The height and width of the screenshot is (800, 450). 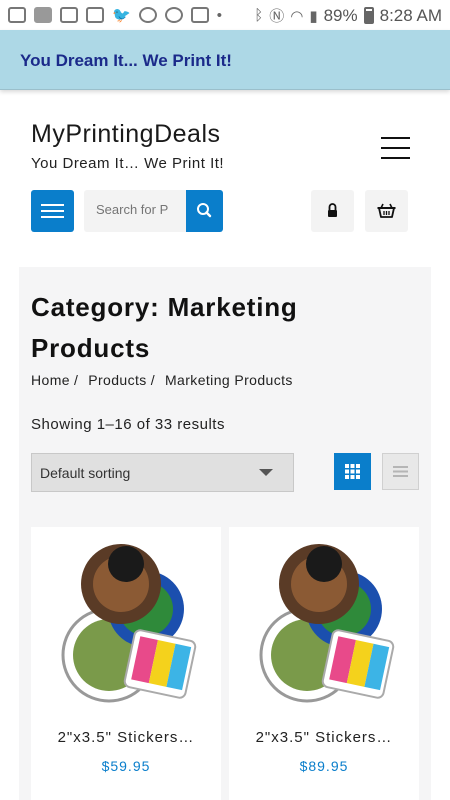 I want to click on system-icons: ᛒ Ⓝ ◠ ▮ 89% 8:28 AM, so click(x=348, y=15).